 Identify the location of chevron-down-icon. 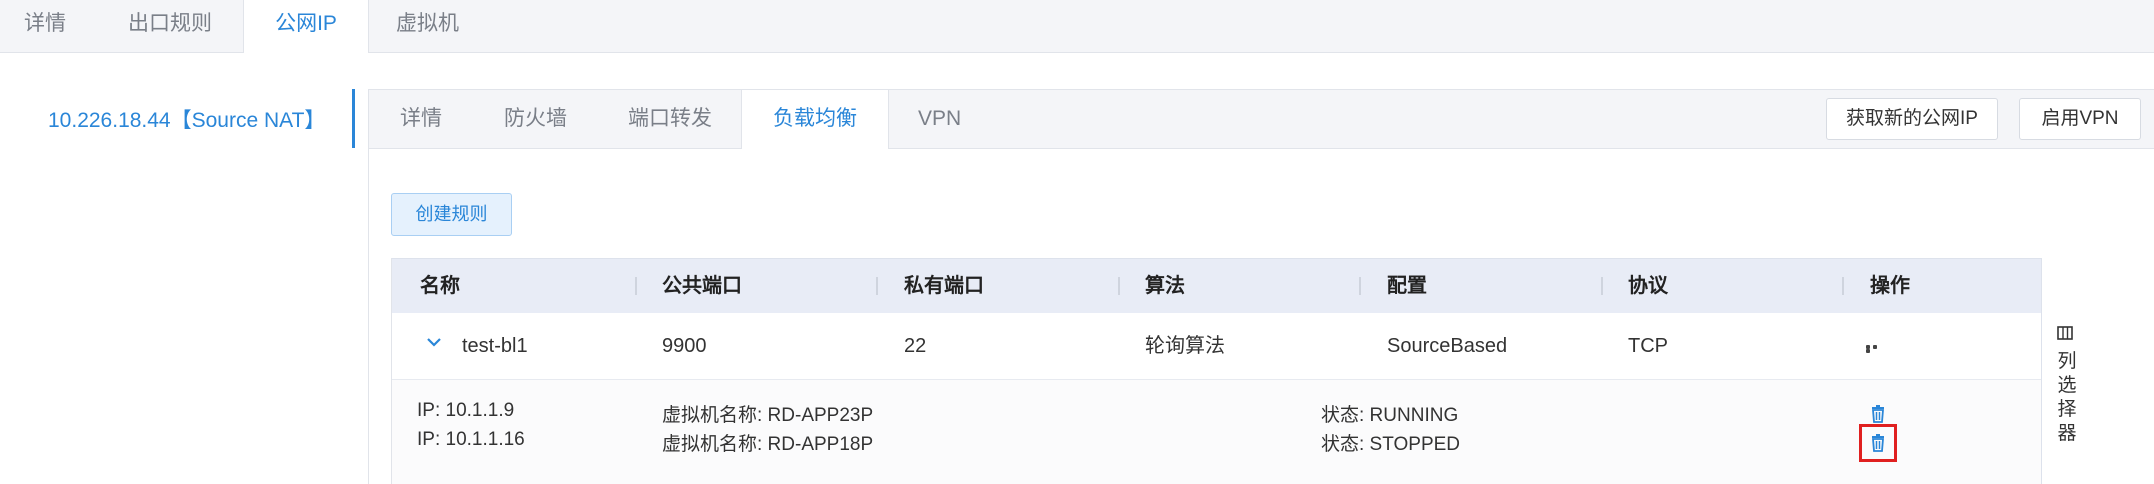
(434, 342).